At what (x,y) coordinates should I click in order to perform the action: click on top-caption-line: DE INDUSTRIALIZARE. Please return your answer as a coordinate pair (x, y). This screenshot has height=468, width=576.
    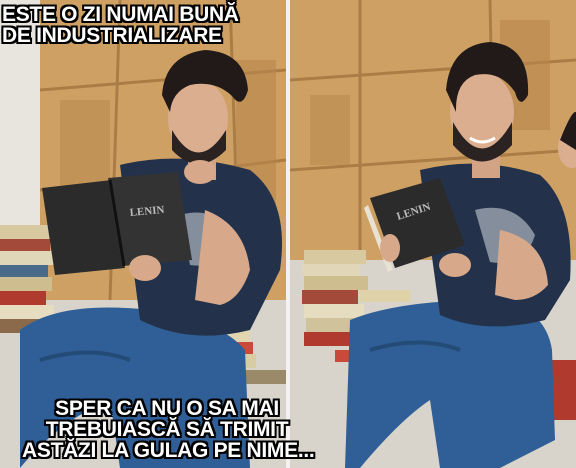
    Looking at the image, I should click on (112, 35).